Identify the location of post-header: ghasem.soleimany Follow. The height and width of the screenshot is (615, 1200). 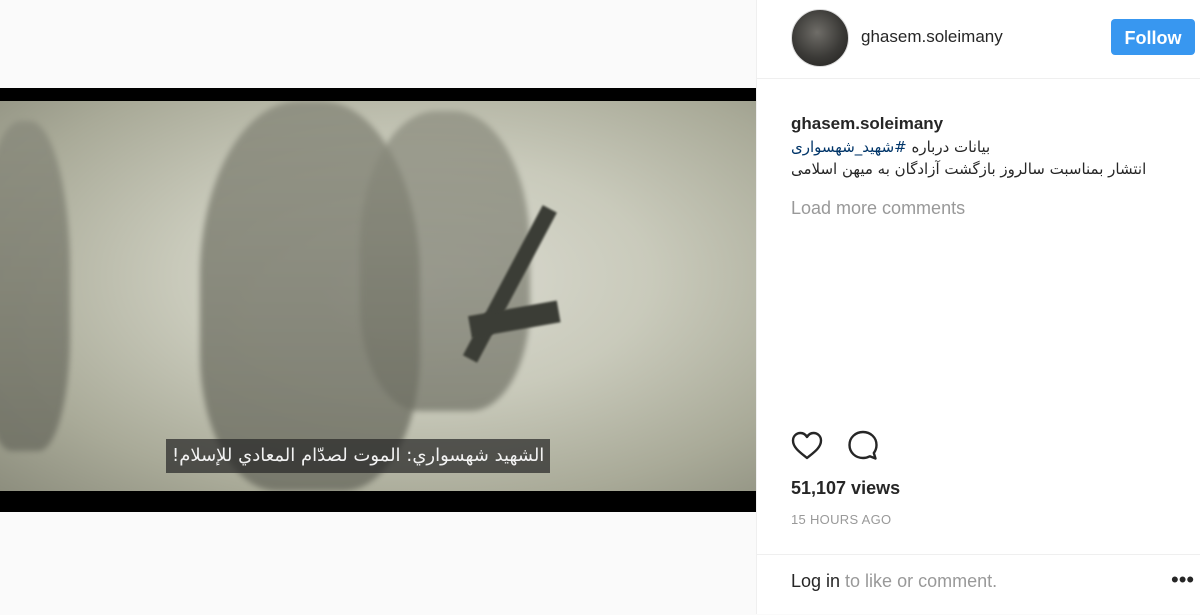
(978, 39).